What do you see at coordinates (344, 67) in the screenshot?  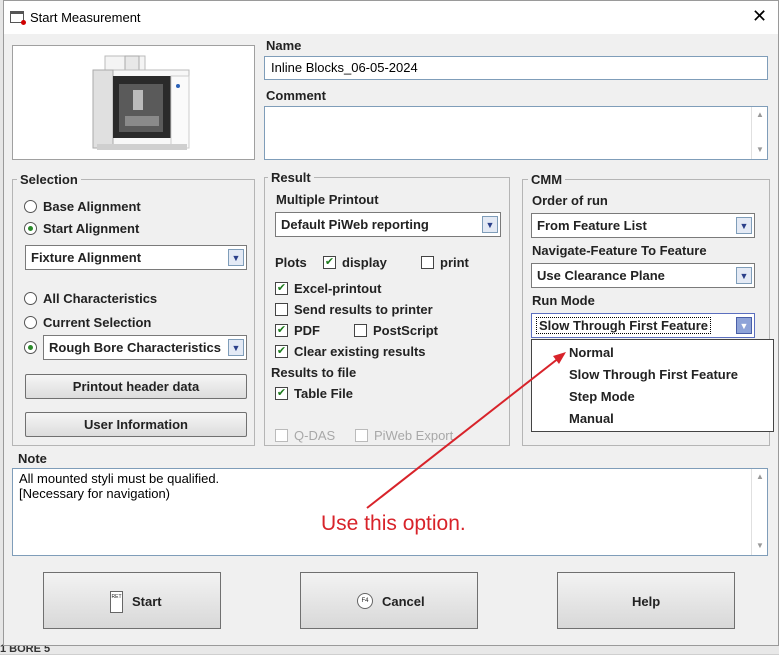 I see `name-value: Inline Blocks_06-05-2024` at bounding box center [344, 67].